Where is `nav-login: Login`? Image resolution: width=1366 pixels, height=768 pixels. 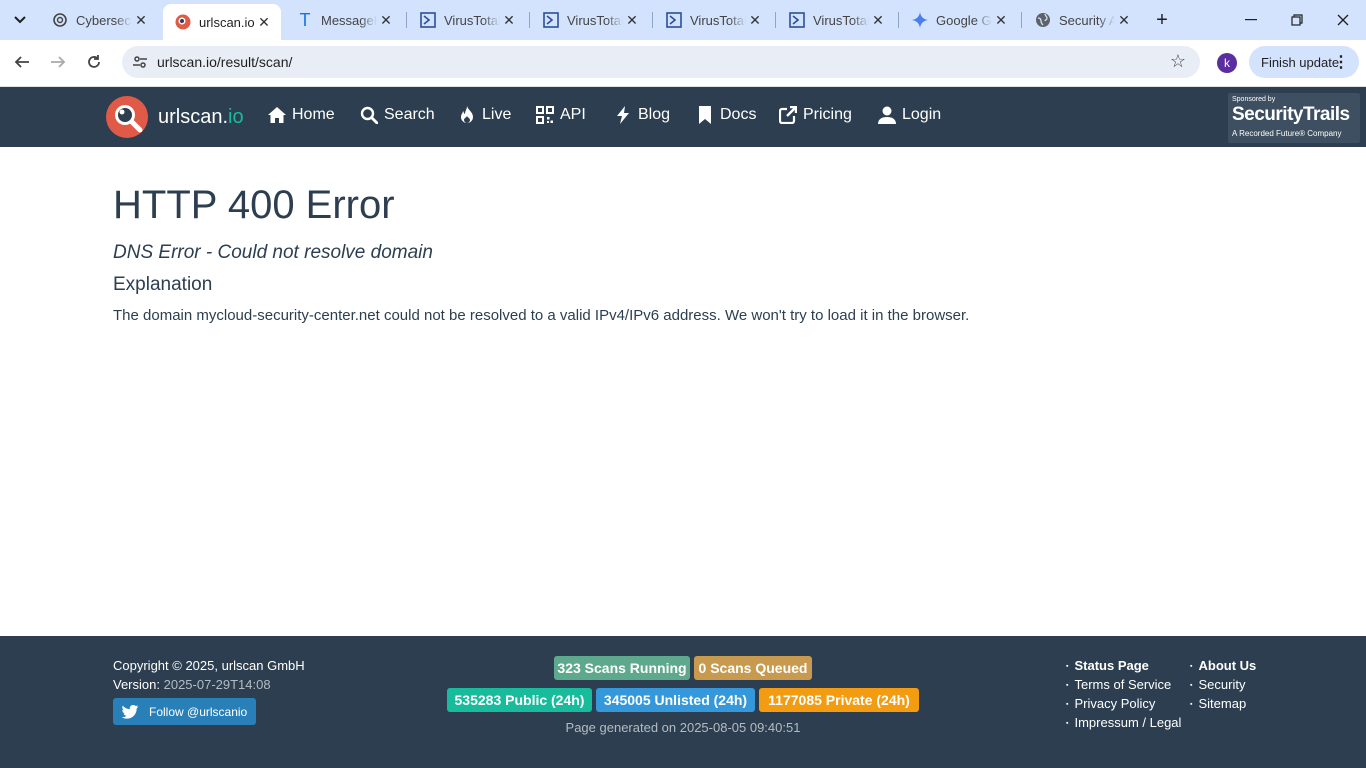
nav-login: Login is located at coordinates (909, 115).